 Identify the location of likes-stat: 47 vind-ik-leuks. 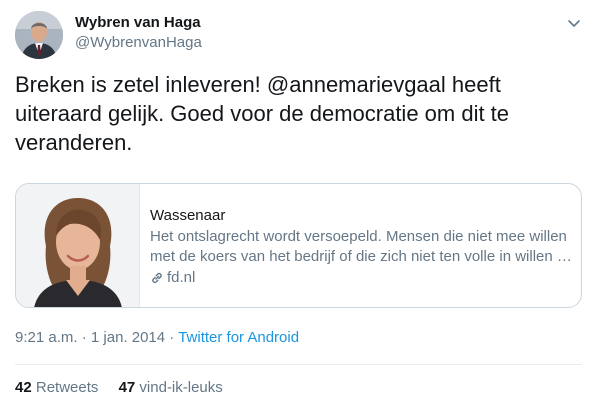
(171, 387).